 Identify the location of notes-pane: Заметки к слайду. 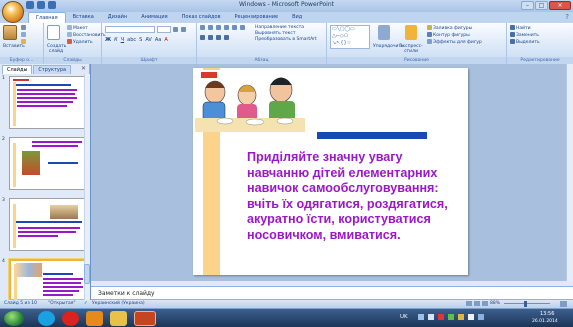
(332, 293).